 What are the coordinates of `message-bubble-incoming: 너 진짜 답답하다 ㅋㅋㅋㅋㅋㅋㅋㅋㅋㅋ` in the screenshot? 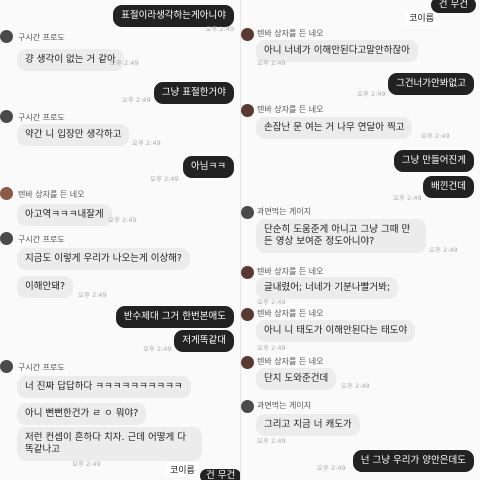 It's located at (104, 387).